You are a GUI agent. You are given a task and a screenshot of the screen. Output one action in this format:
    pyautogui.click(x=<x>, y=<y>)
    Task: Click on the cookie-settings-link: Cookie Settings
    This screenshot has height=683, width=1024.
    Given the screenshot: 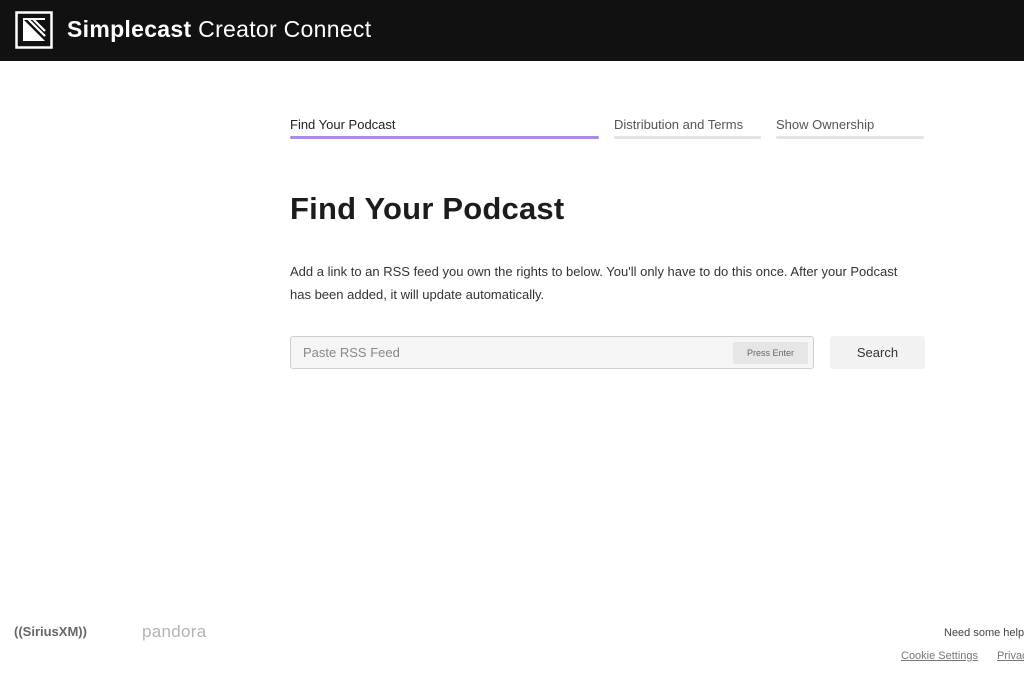 What is the action you would take?
    pyautogui.click(x=939, y=656)
    